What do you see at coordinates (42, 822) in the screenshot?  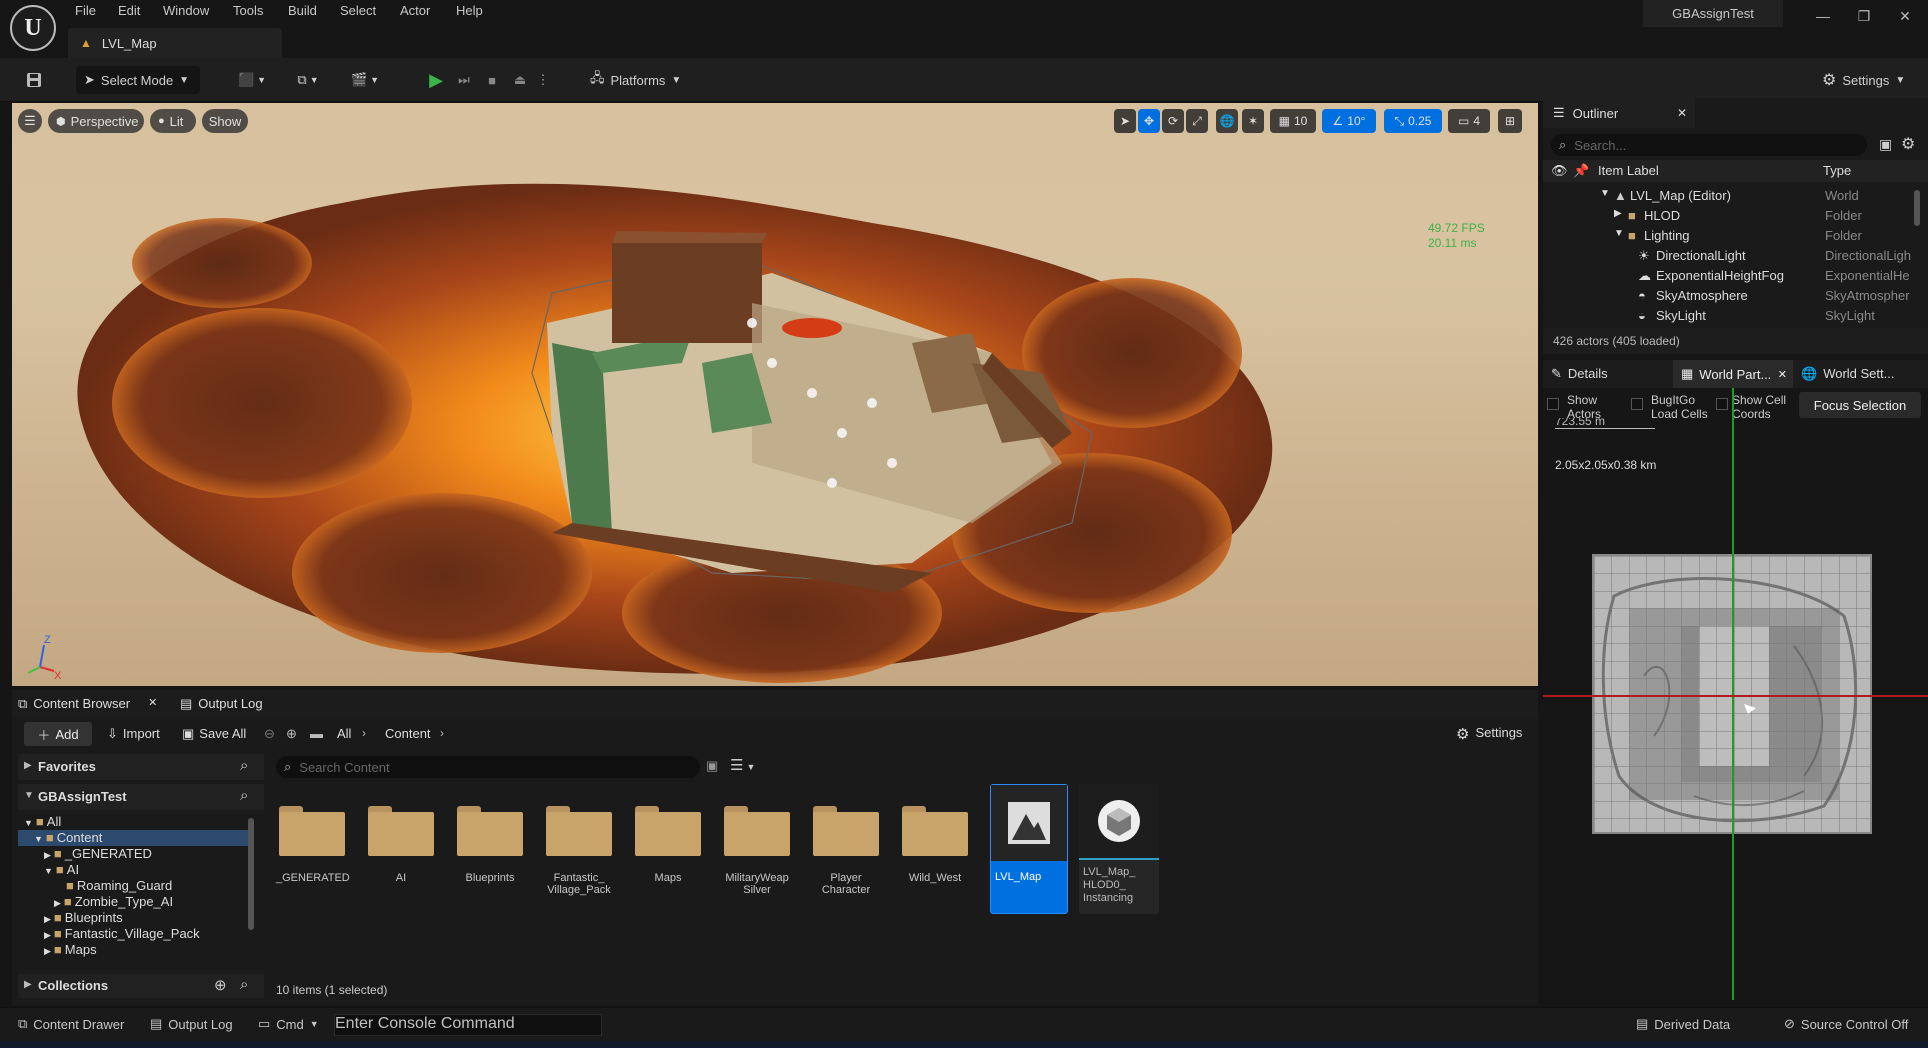 I see `tree-item: ▼ ■ All` at bounding box center [42, 822].